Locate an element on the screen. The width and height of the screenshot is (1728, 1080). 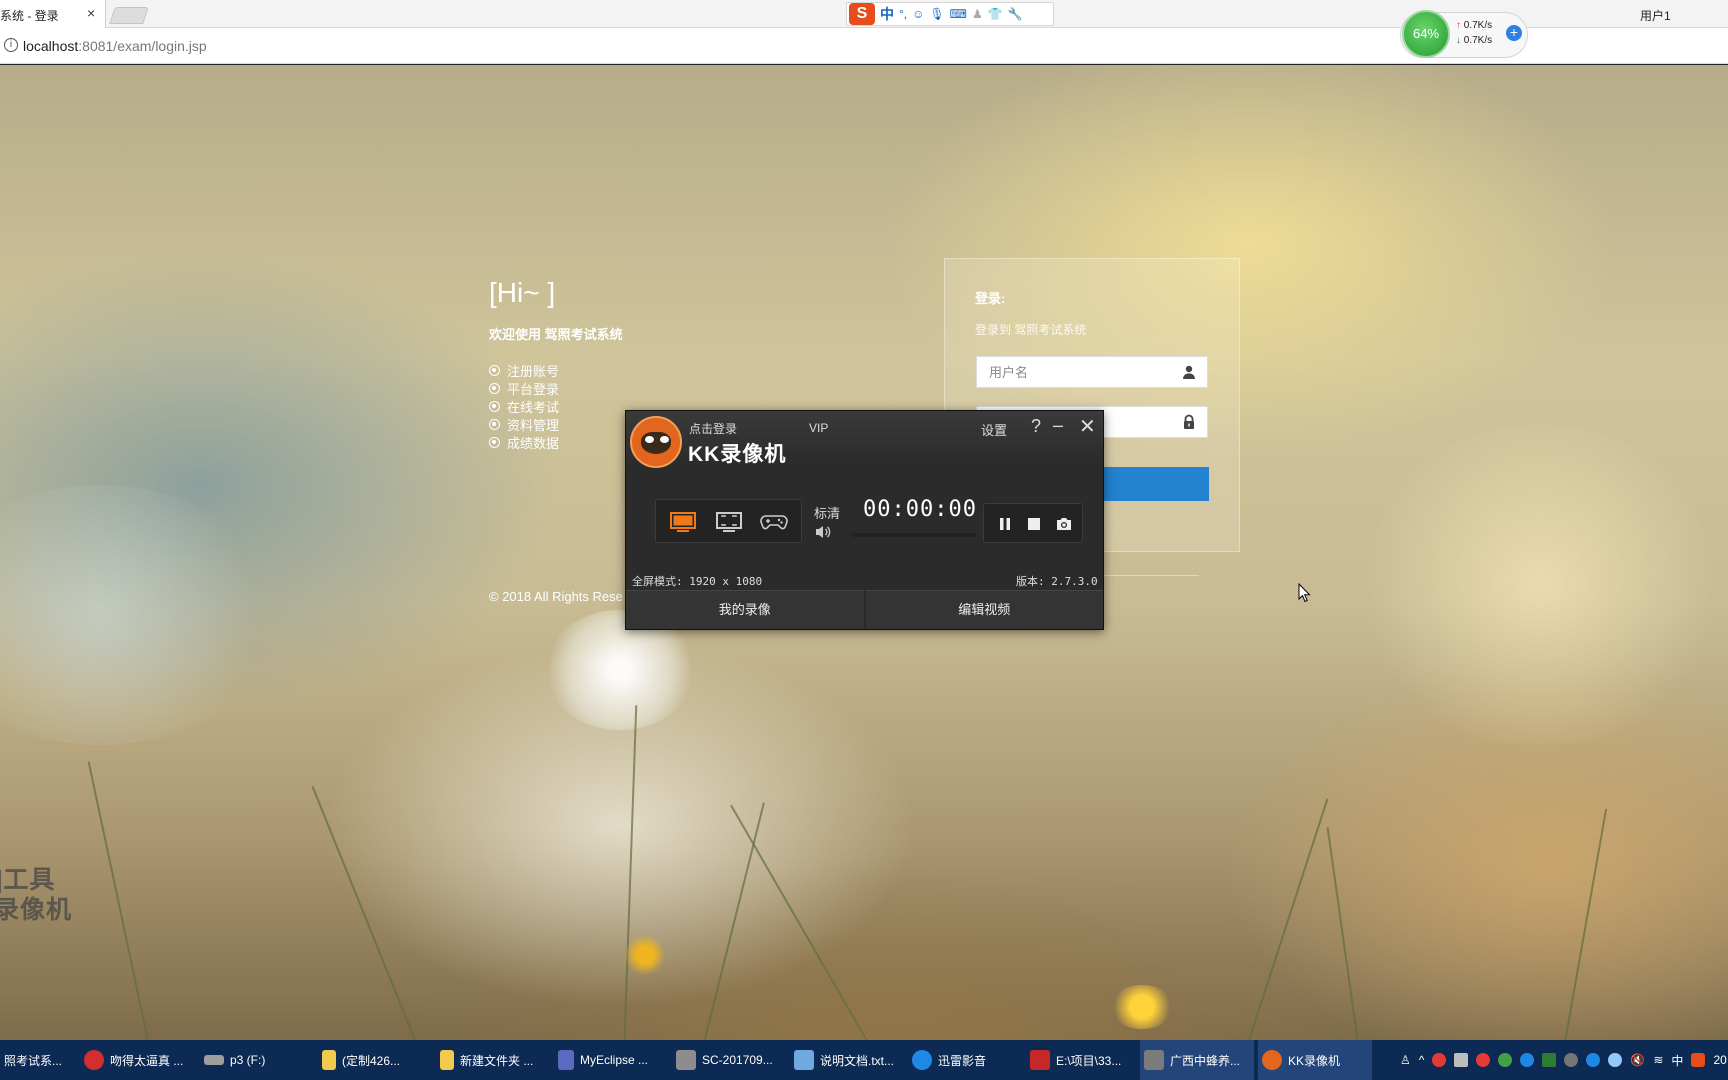
stop-icon is located at coordinates (1034, 524).